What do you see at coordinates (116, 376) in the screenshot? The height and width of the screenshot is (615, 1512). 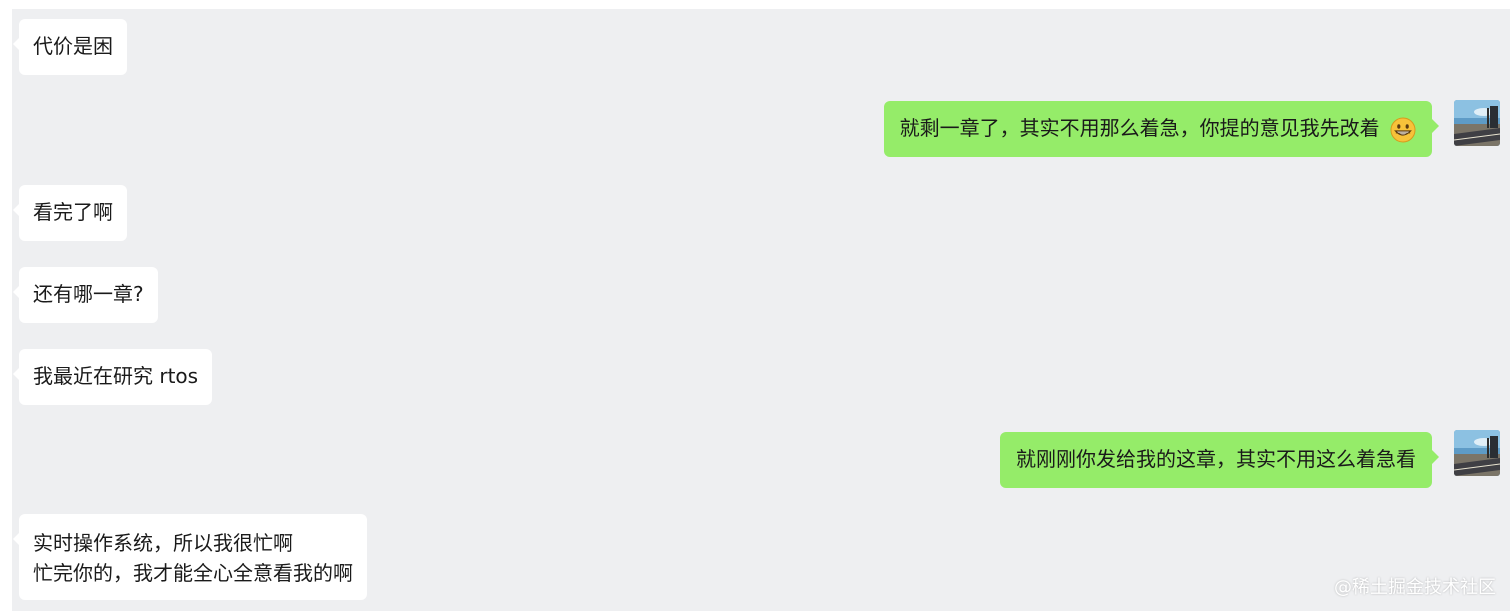 I see `message-text: 我最近在研究 rtos` at bounding box center [116, 376].